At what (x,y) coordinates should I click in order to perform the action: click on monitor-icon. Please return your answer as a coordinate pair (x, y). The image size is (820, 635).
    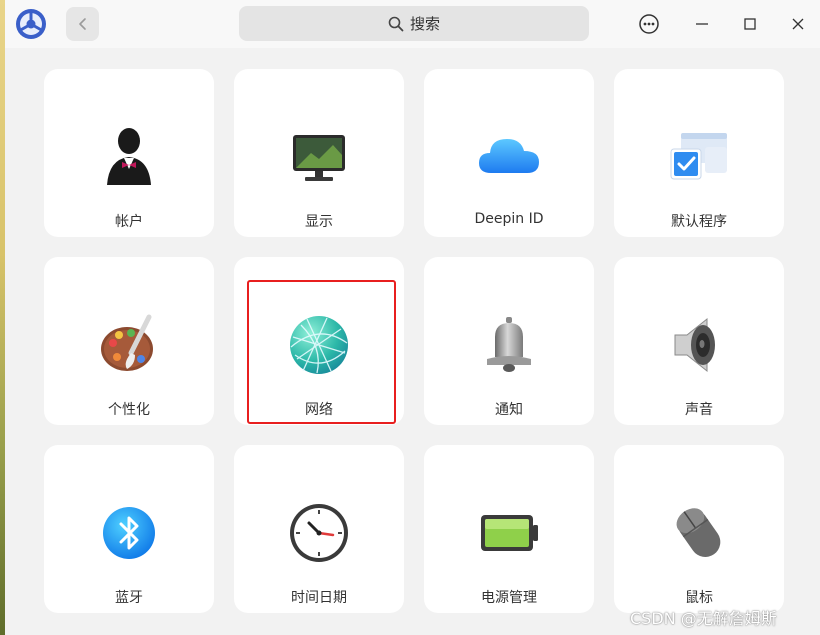
    Looking at the image, I should click on (319, 157).